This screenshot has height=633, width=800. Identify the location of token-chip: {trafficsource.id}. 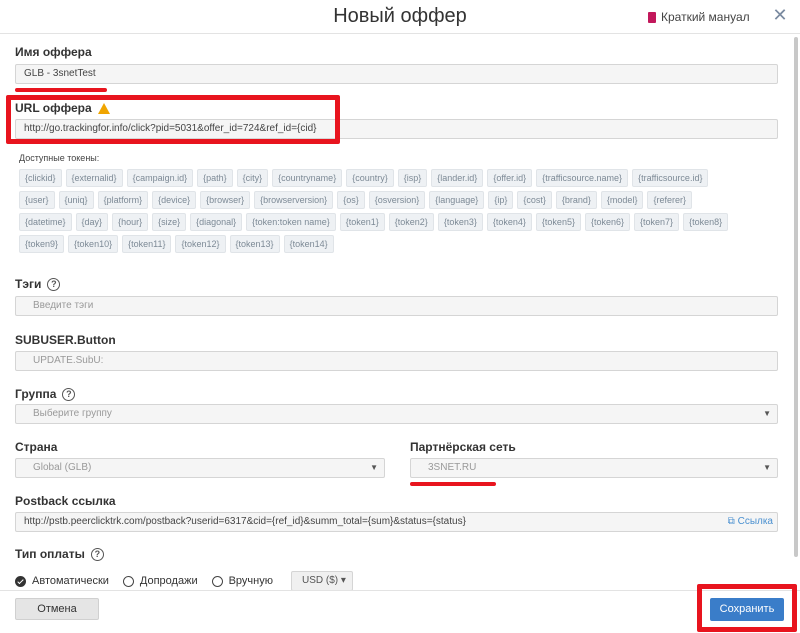
(670, 178).